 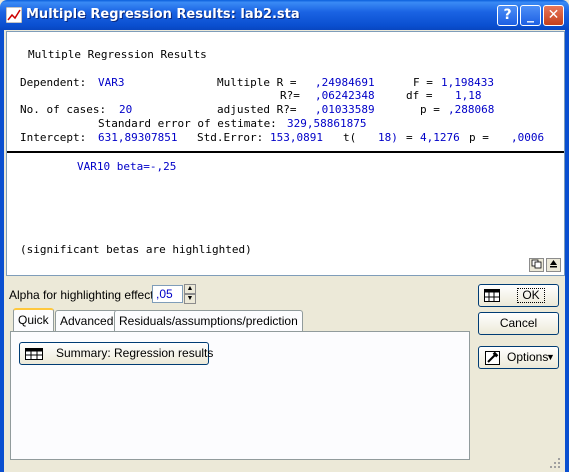 I want to click on t-label: t(, so click(x=350, y=137).